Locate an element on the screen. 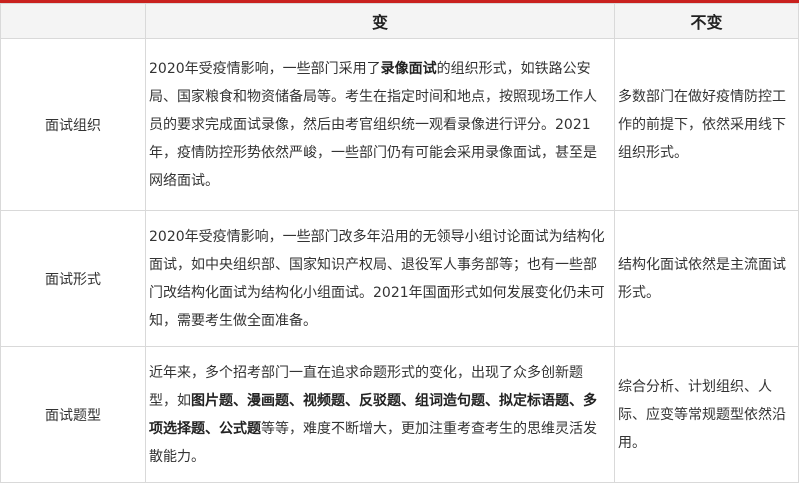 This screenshot has height=483, width=799. header-unchanged: 不变 is located at coordinates (706, 21).